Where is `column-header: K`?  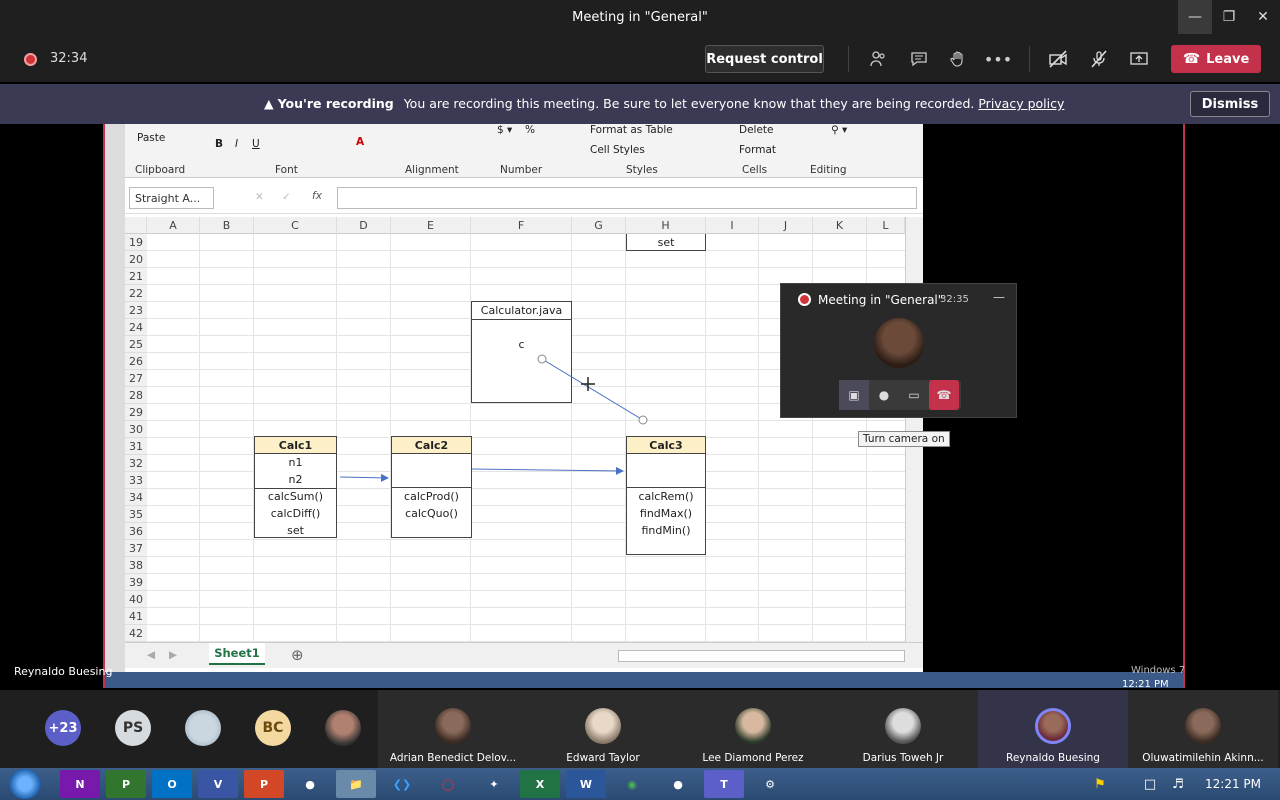 column-header: K is located at coordinates (840, 225).